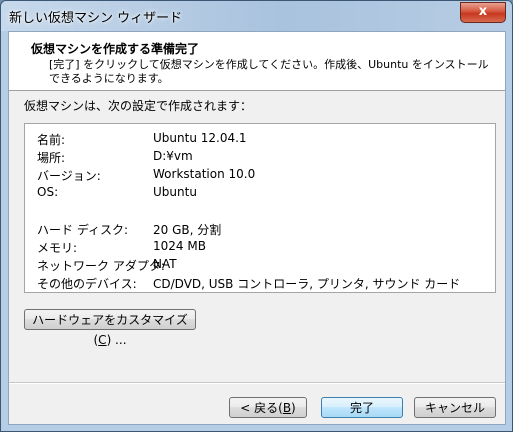  I want to click on close-icon: x, so click(483, 11).